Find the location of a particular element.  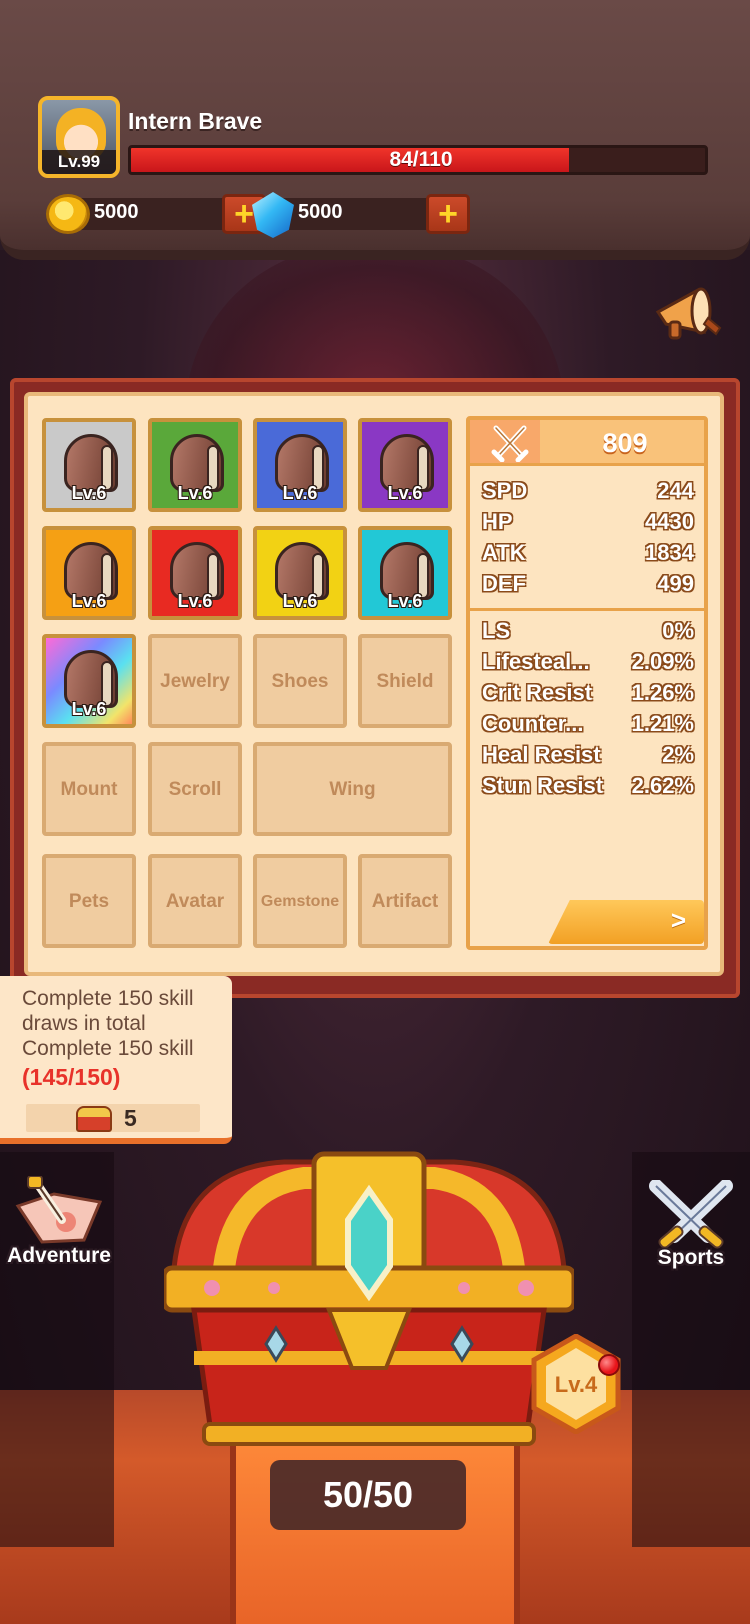

sports-label: Sports is located at coordinates (688, 1258).